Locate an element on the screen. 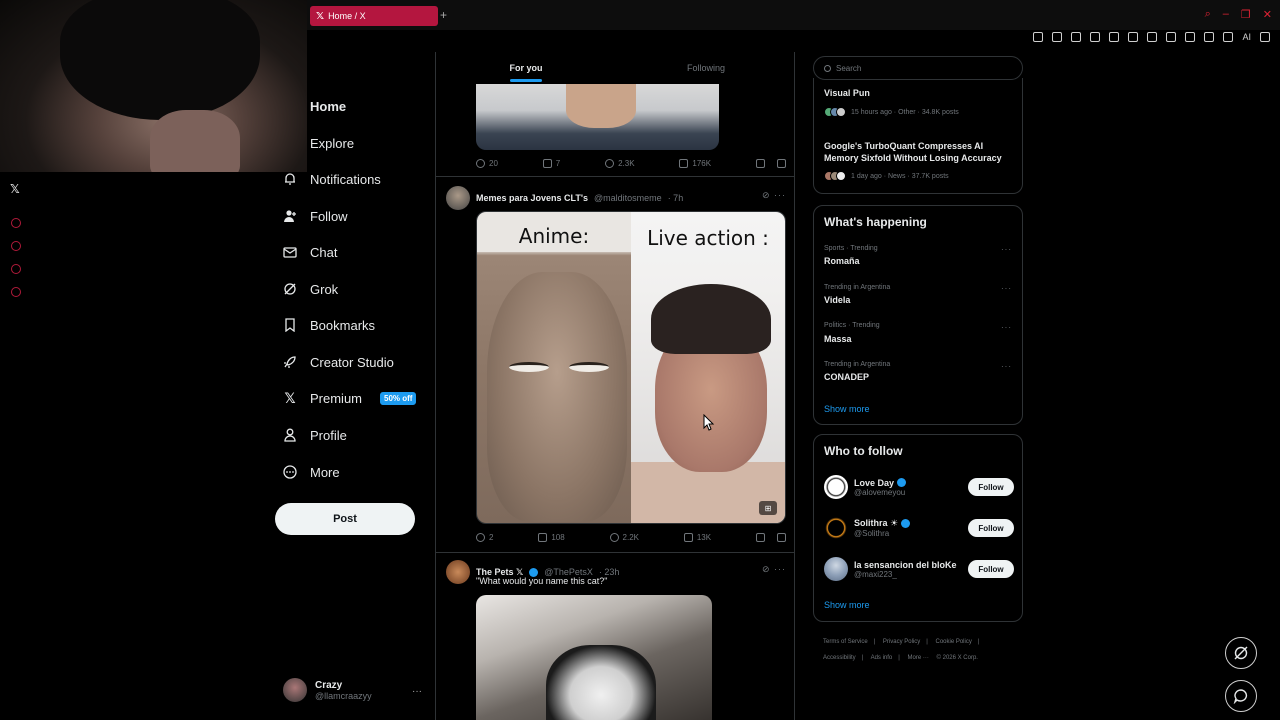 The height and width of the screenshot is (720, 1280). nav-notifications: Notifications is located at coordinates (331, 179).